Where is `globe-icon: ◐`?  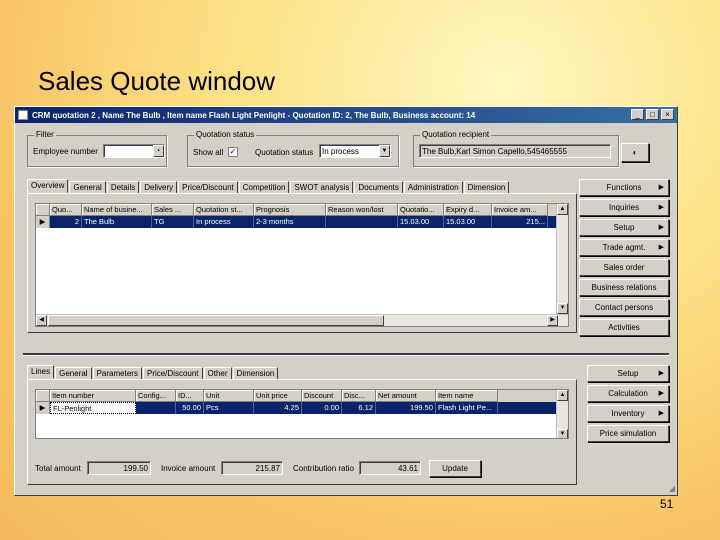
globe-icon: ◐ is located at coordinates (635, 152).